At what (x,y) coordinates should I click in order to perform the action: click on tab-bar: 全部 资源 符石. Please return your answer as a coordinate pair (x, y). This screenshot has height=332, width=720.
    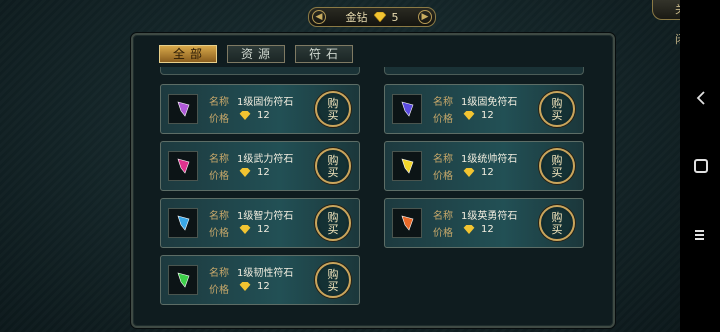
    Looking at the image, I should click on (256, 54).